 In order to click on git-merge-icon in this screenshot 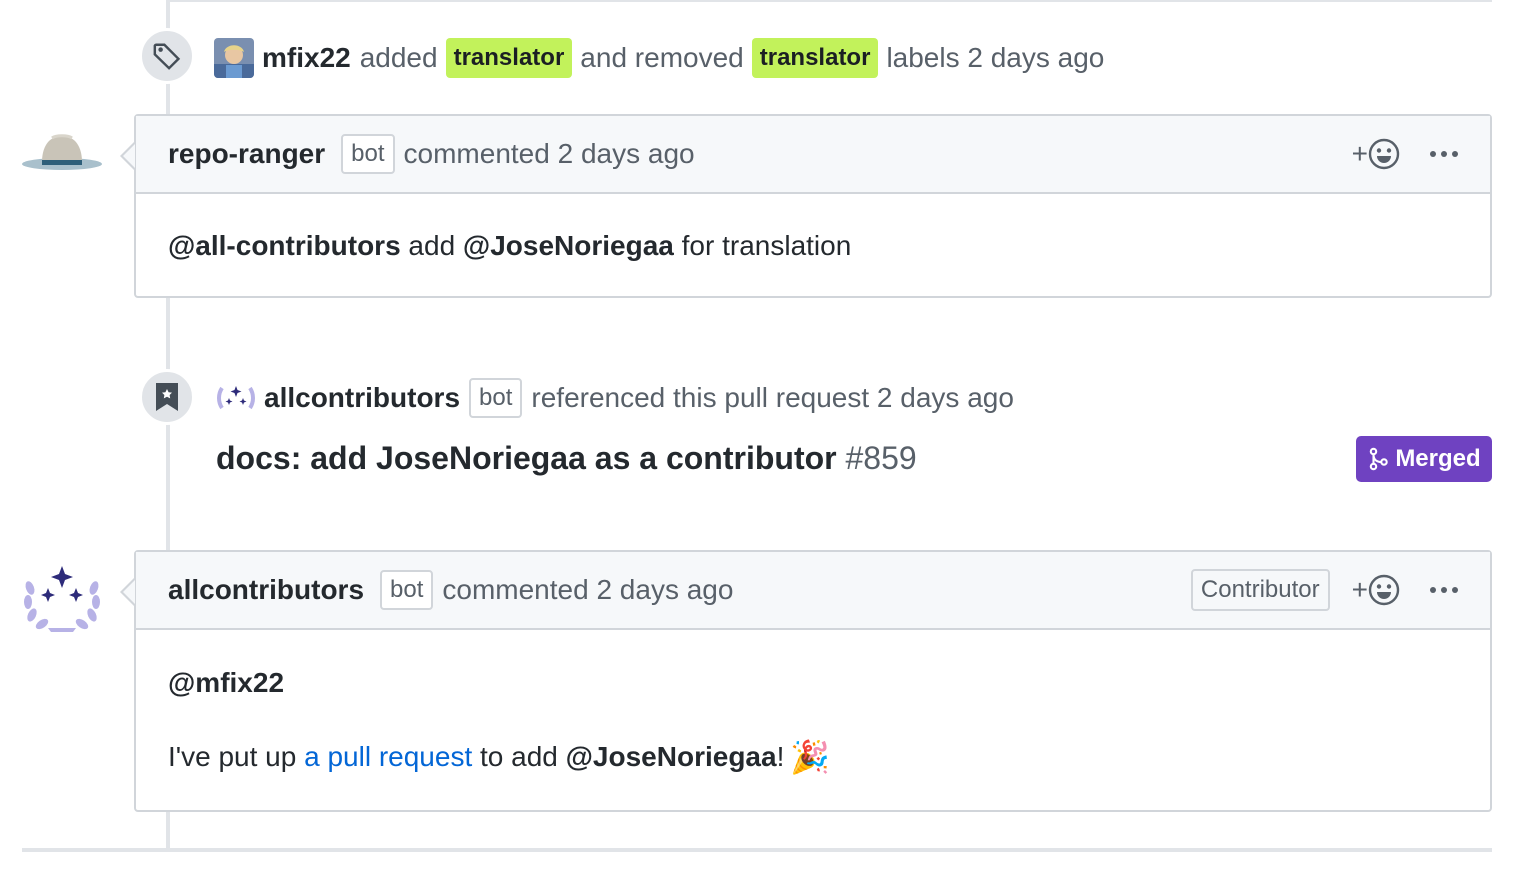, I will do `click(1379, 459)`.